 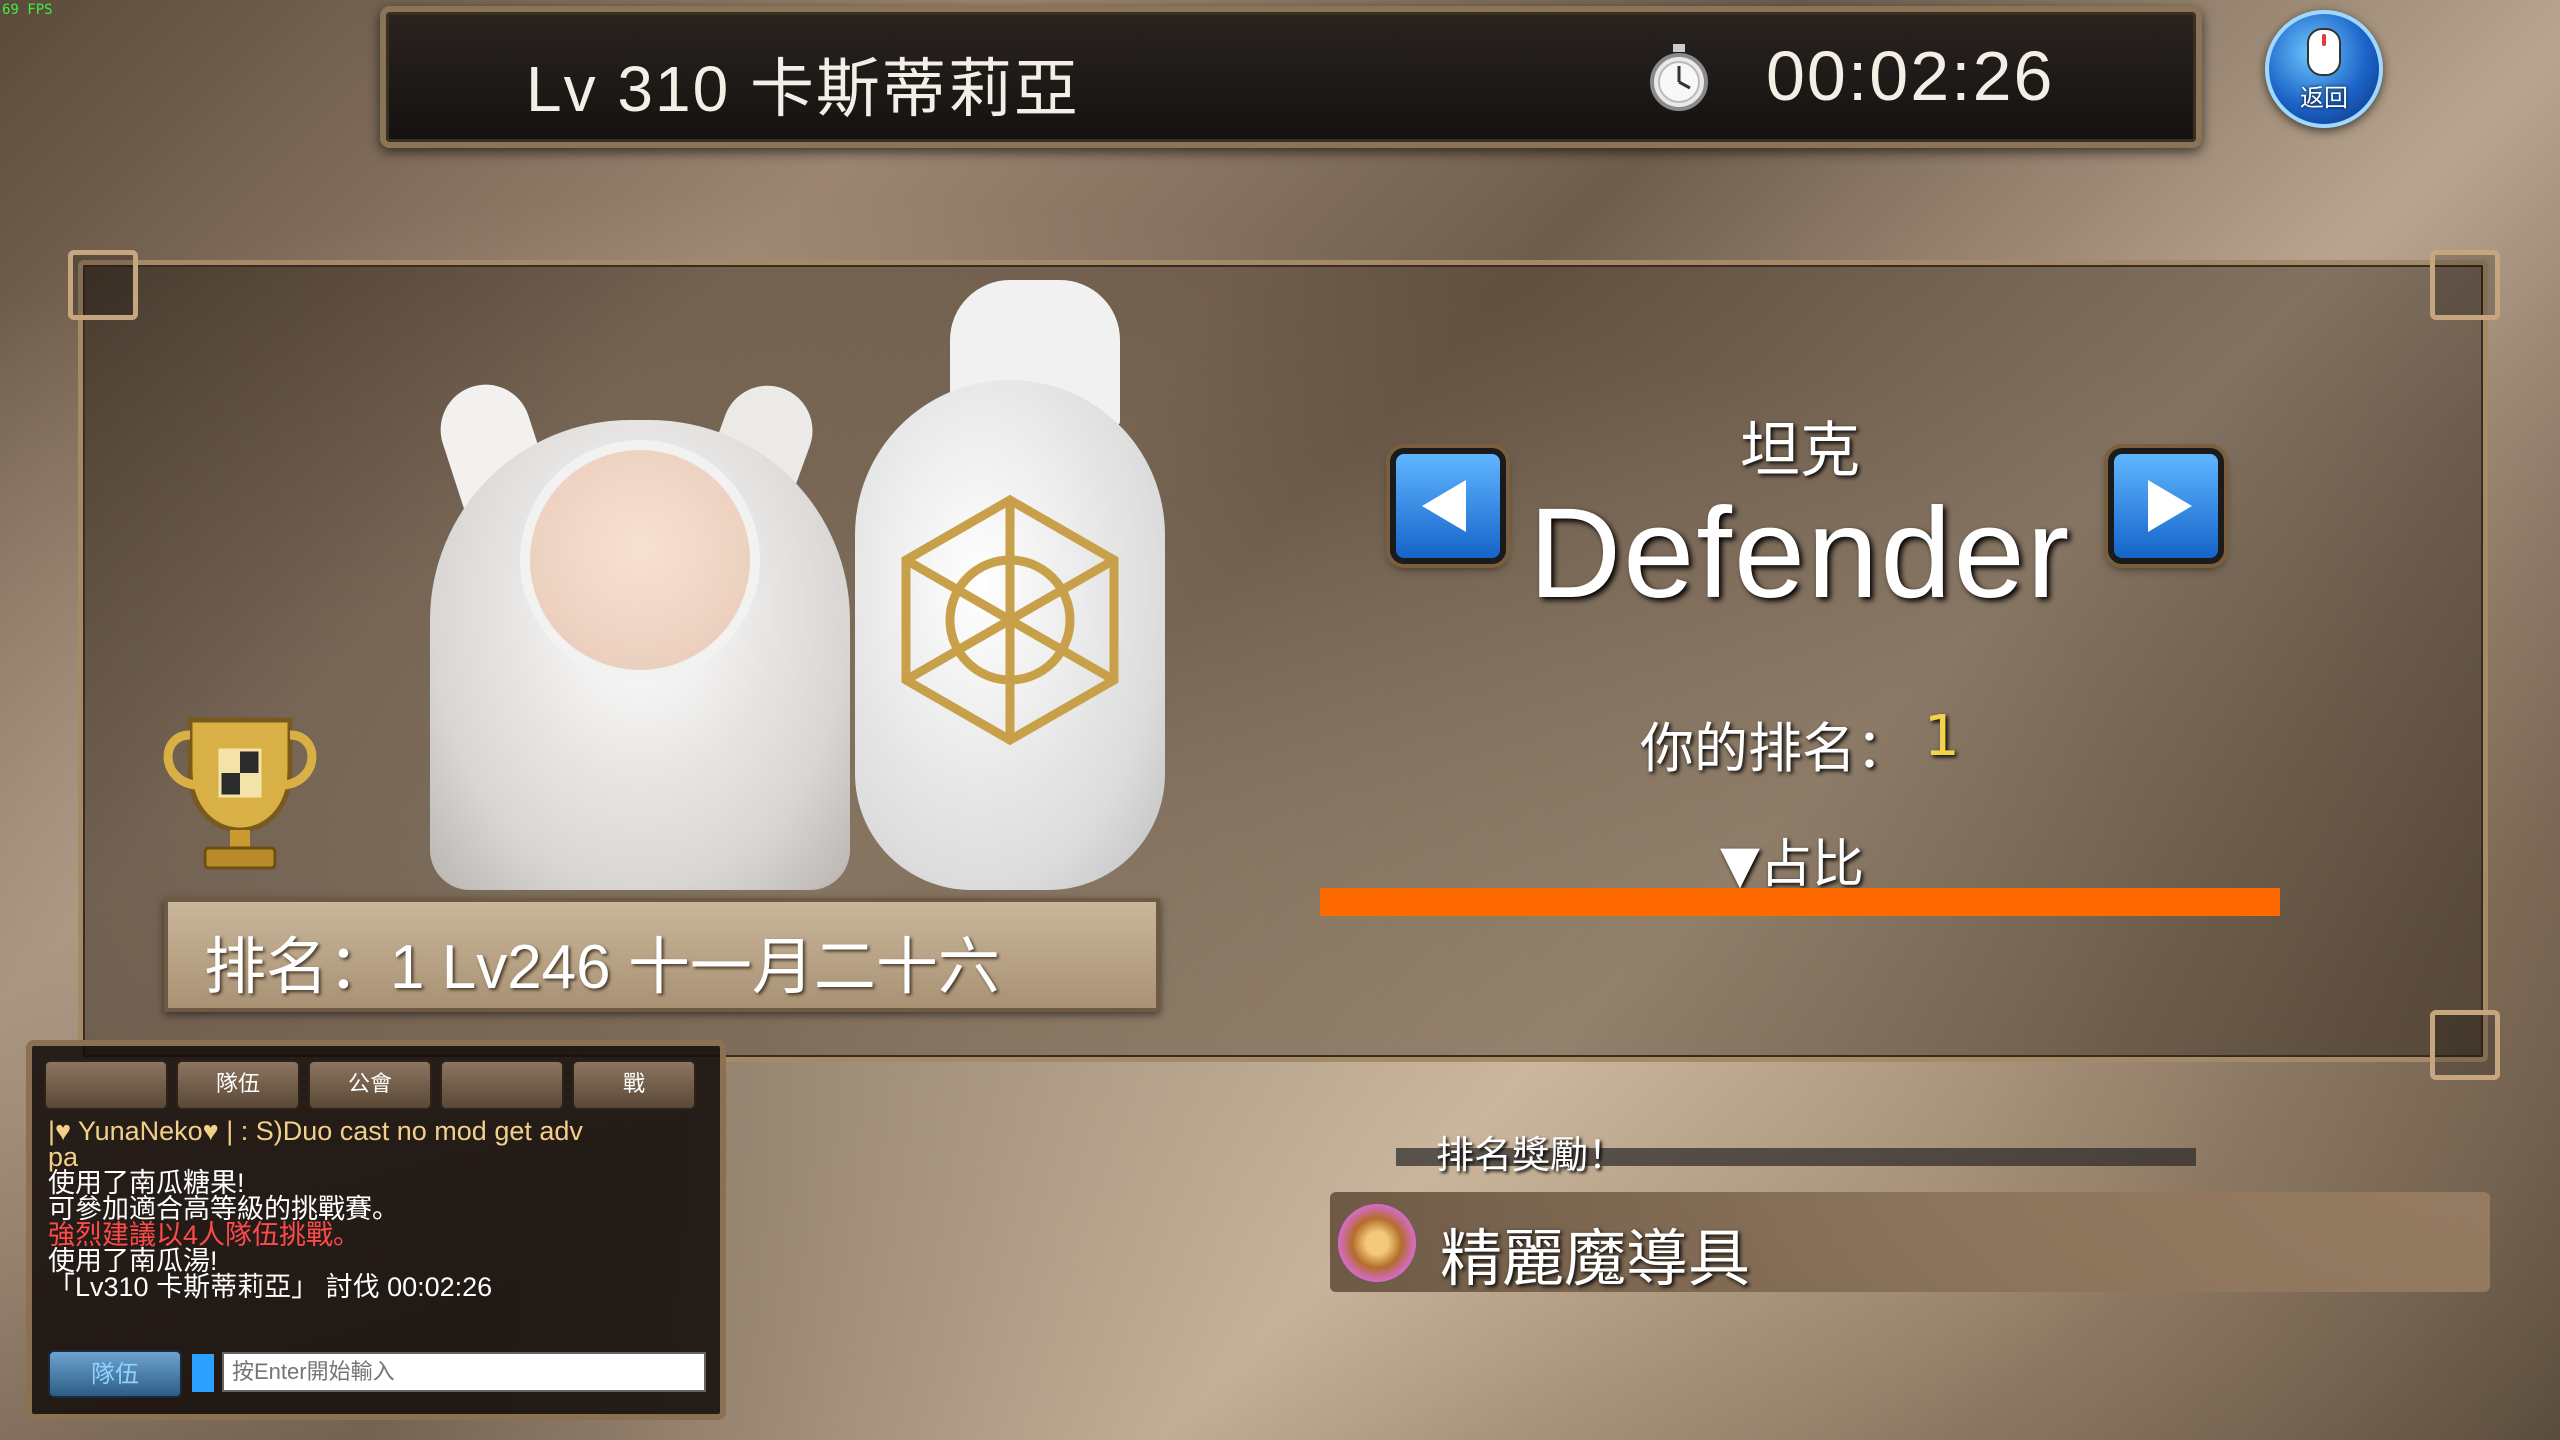 What do you see at coordinates (204, 1235) in the screenshot?
I see `chat-message: 強烈建議以4人隊伍挑戰。` at bounding box center [204, 1235].